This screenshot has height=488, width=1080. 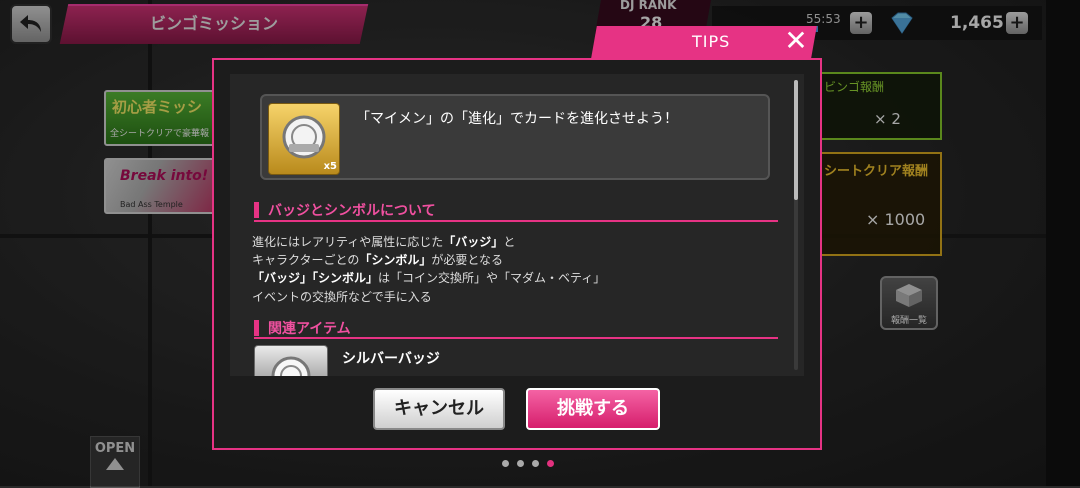 What do you see at coordinates (315, 278) in the screenshot?
I see `body-line-3a: 「バッジ」「シンボル」` at bounding box center [315, 278].